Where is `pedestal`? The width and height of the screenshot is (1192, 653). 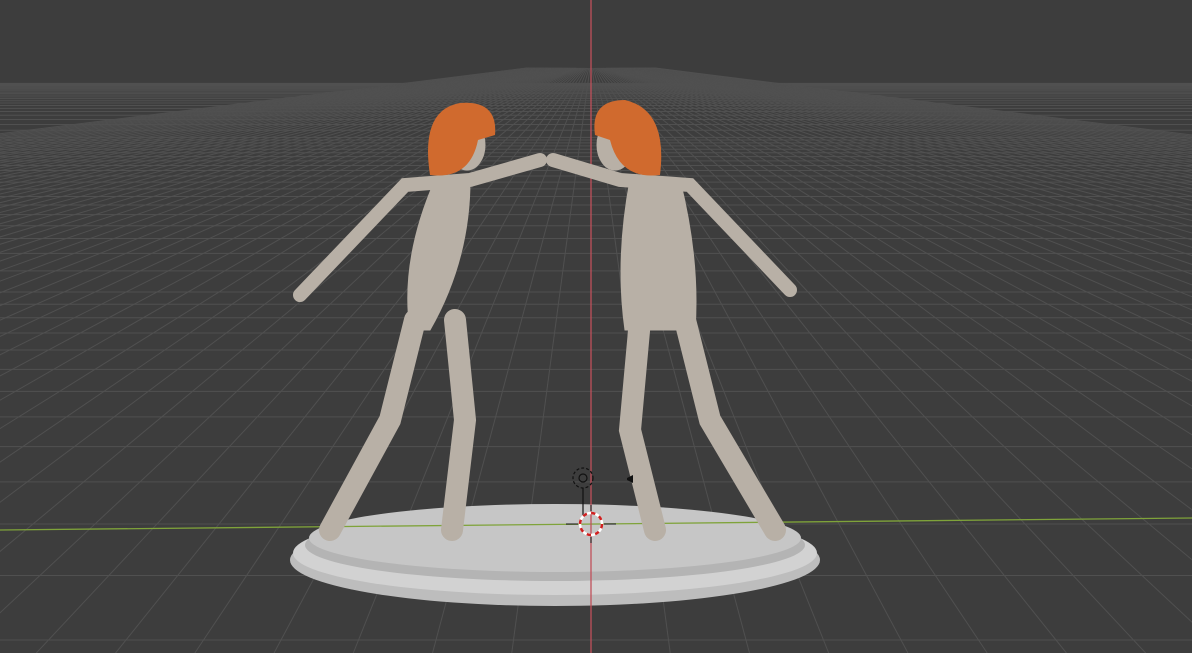 pedestal is located at coordinates (555, 555).